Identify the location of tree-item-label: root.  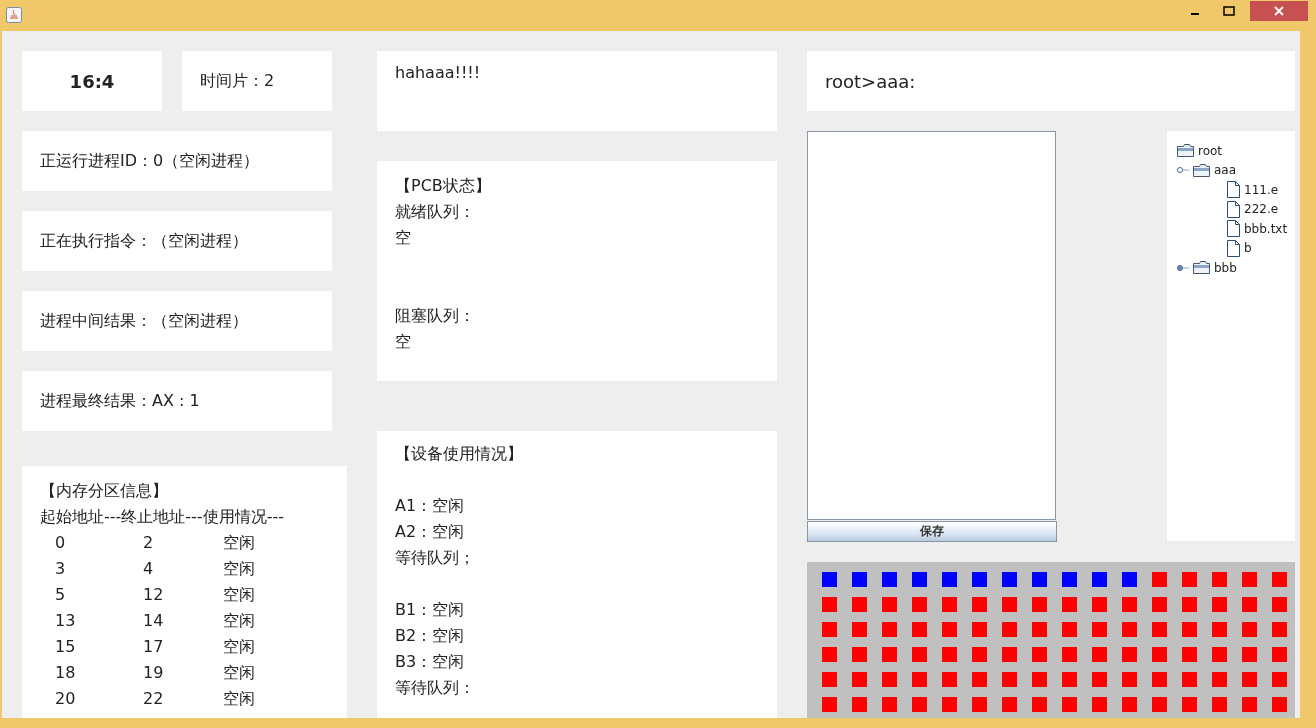
(1210, 150).